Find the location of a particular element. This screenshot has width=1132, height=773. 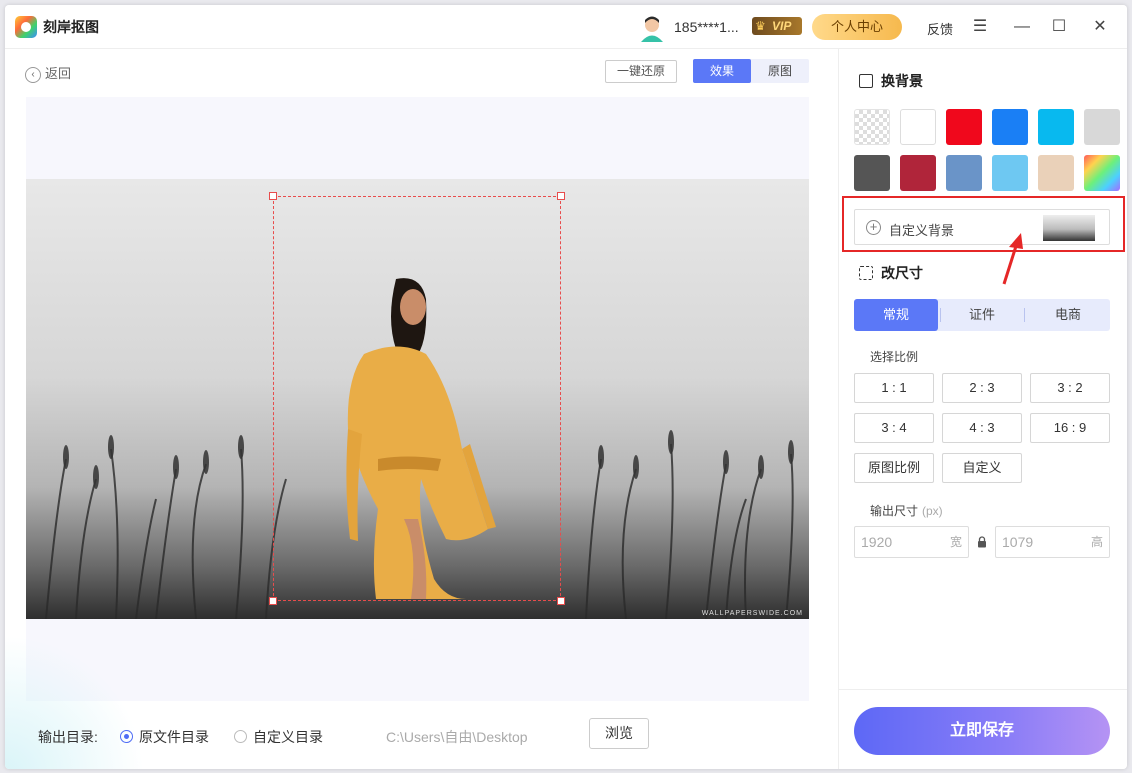

swatch-beige is located at coordinates (1056, 173).